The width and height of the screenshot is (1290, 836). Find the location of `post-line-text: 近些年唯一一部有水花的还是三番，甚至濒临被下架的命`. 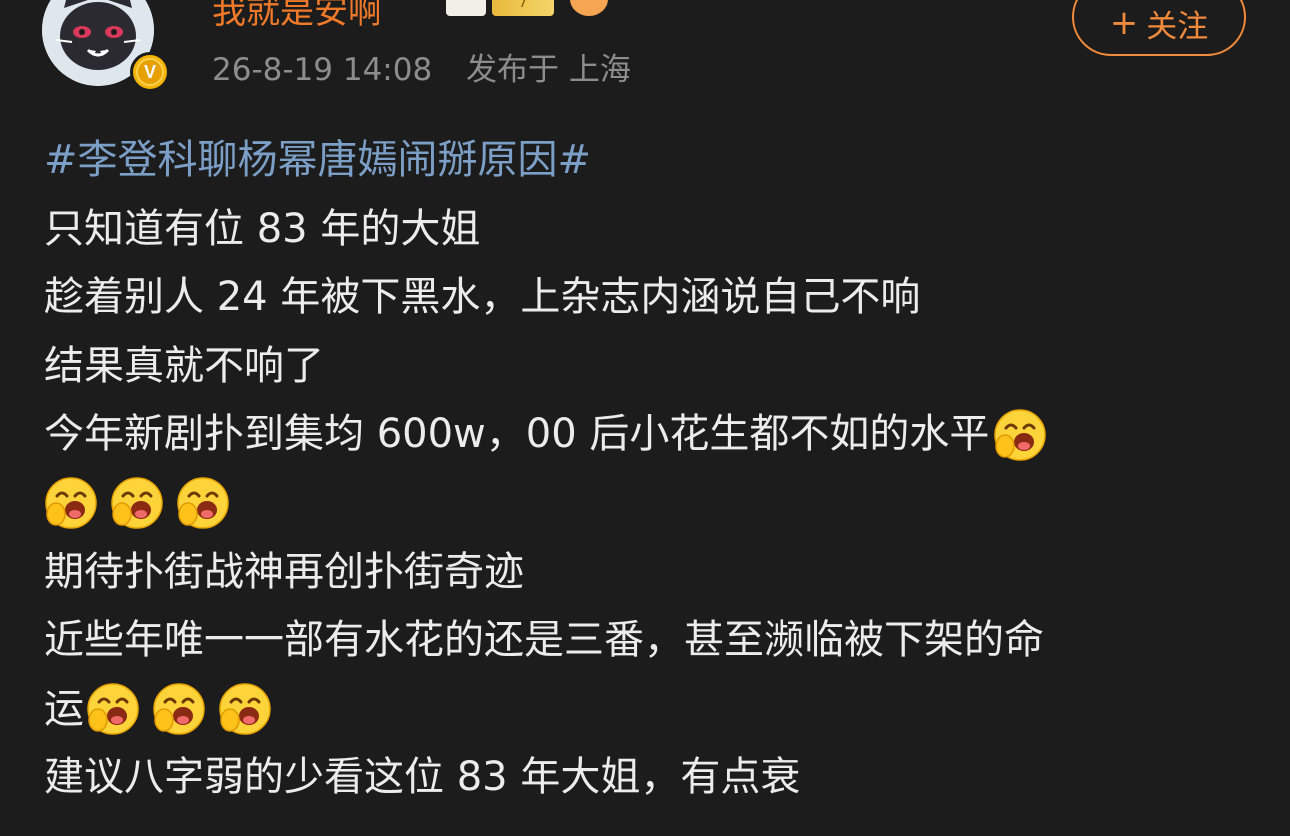

post-line-text: 近些年唯一一部有水花的还是三番，甚至濒临被下架的命 is located at coordinates (544, 640).